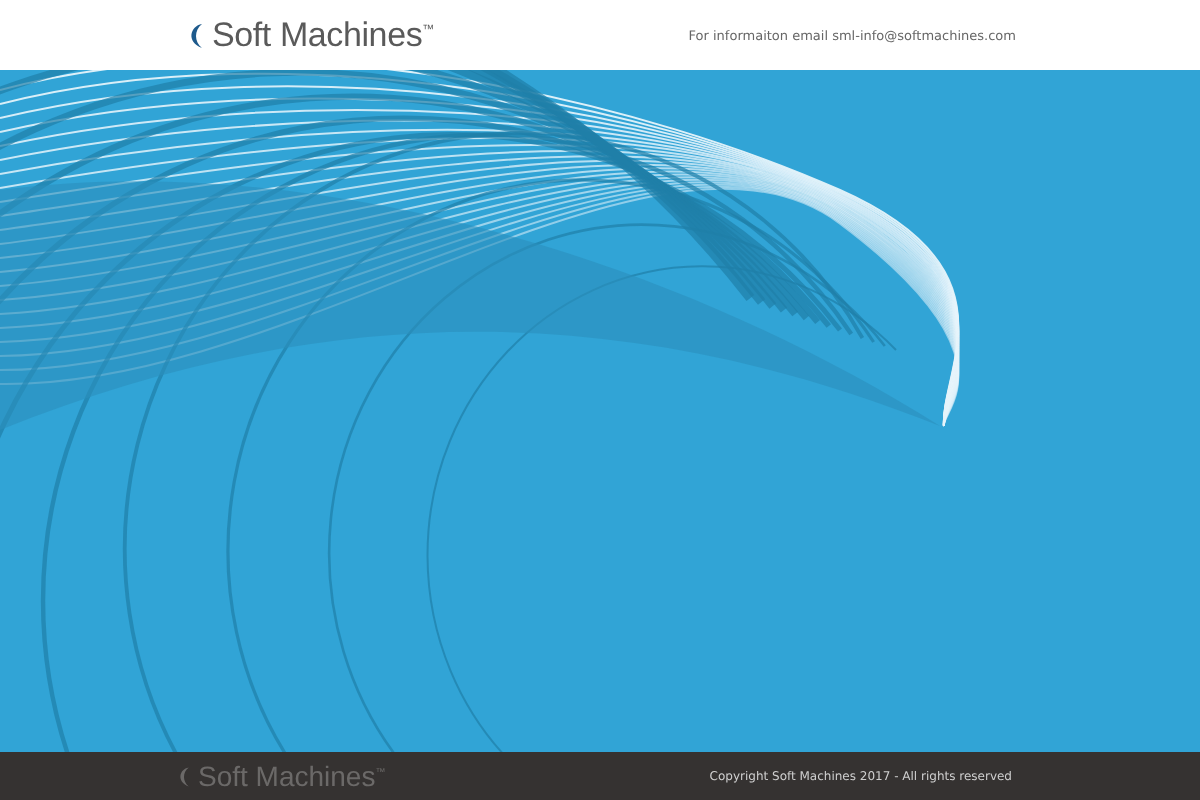  Describe the element at coordinates (323, 35) in the screenshot. I see `logo-text: Soft Machines$^{™}$` at that location.